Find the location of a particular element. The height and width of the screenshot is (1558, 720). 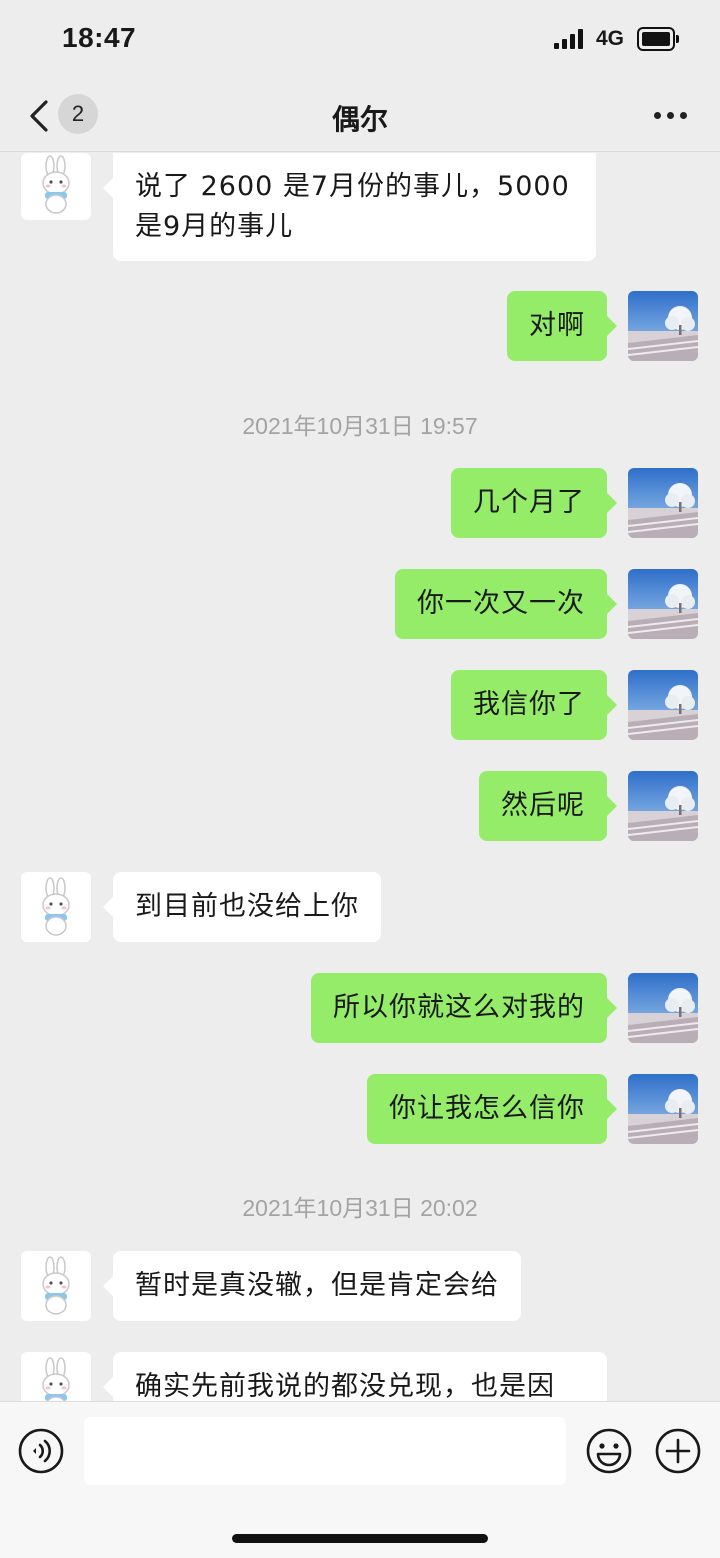

input-bar is located at coordinates (360, 1479).